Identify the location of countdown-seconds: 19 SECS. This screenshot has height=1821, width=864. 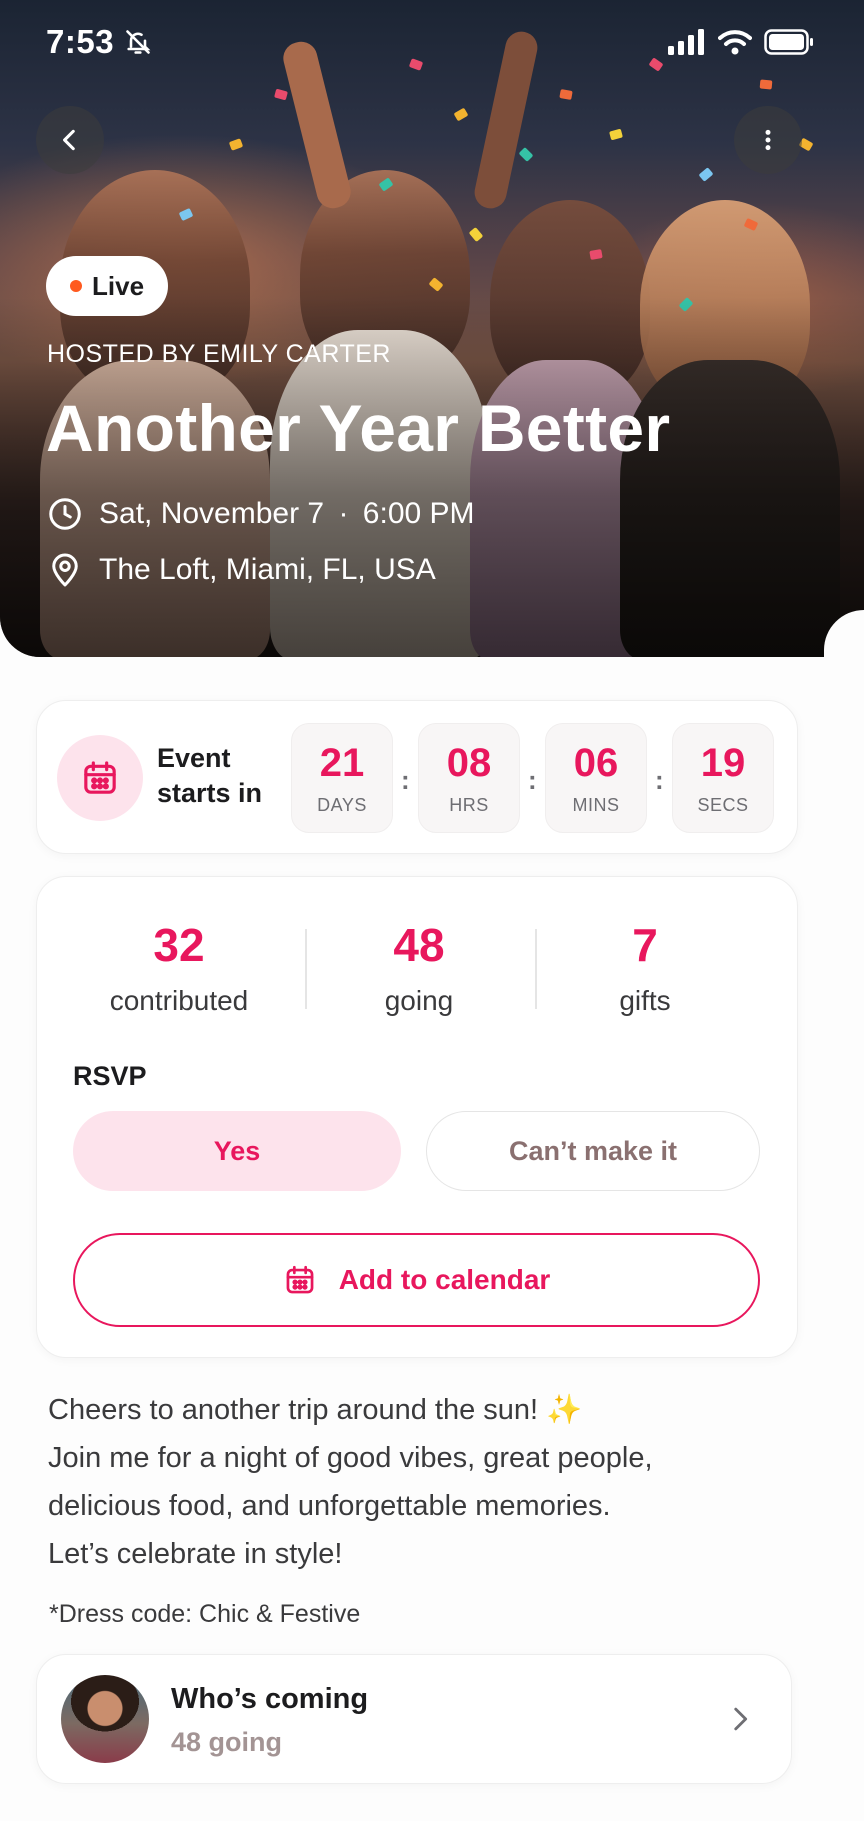
(723, 778).